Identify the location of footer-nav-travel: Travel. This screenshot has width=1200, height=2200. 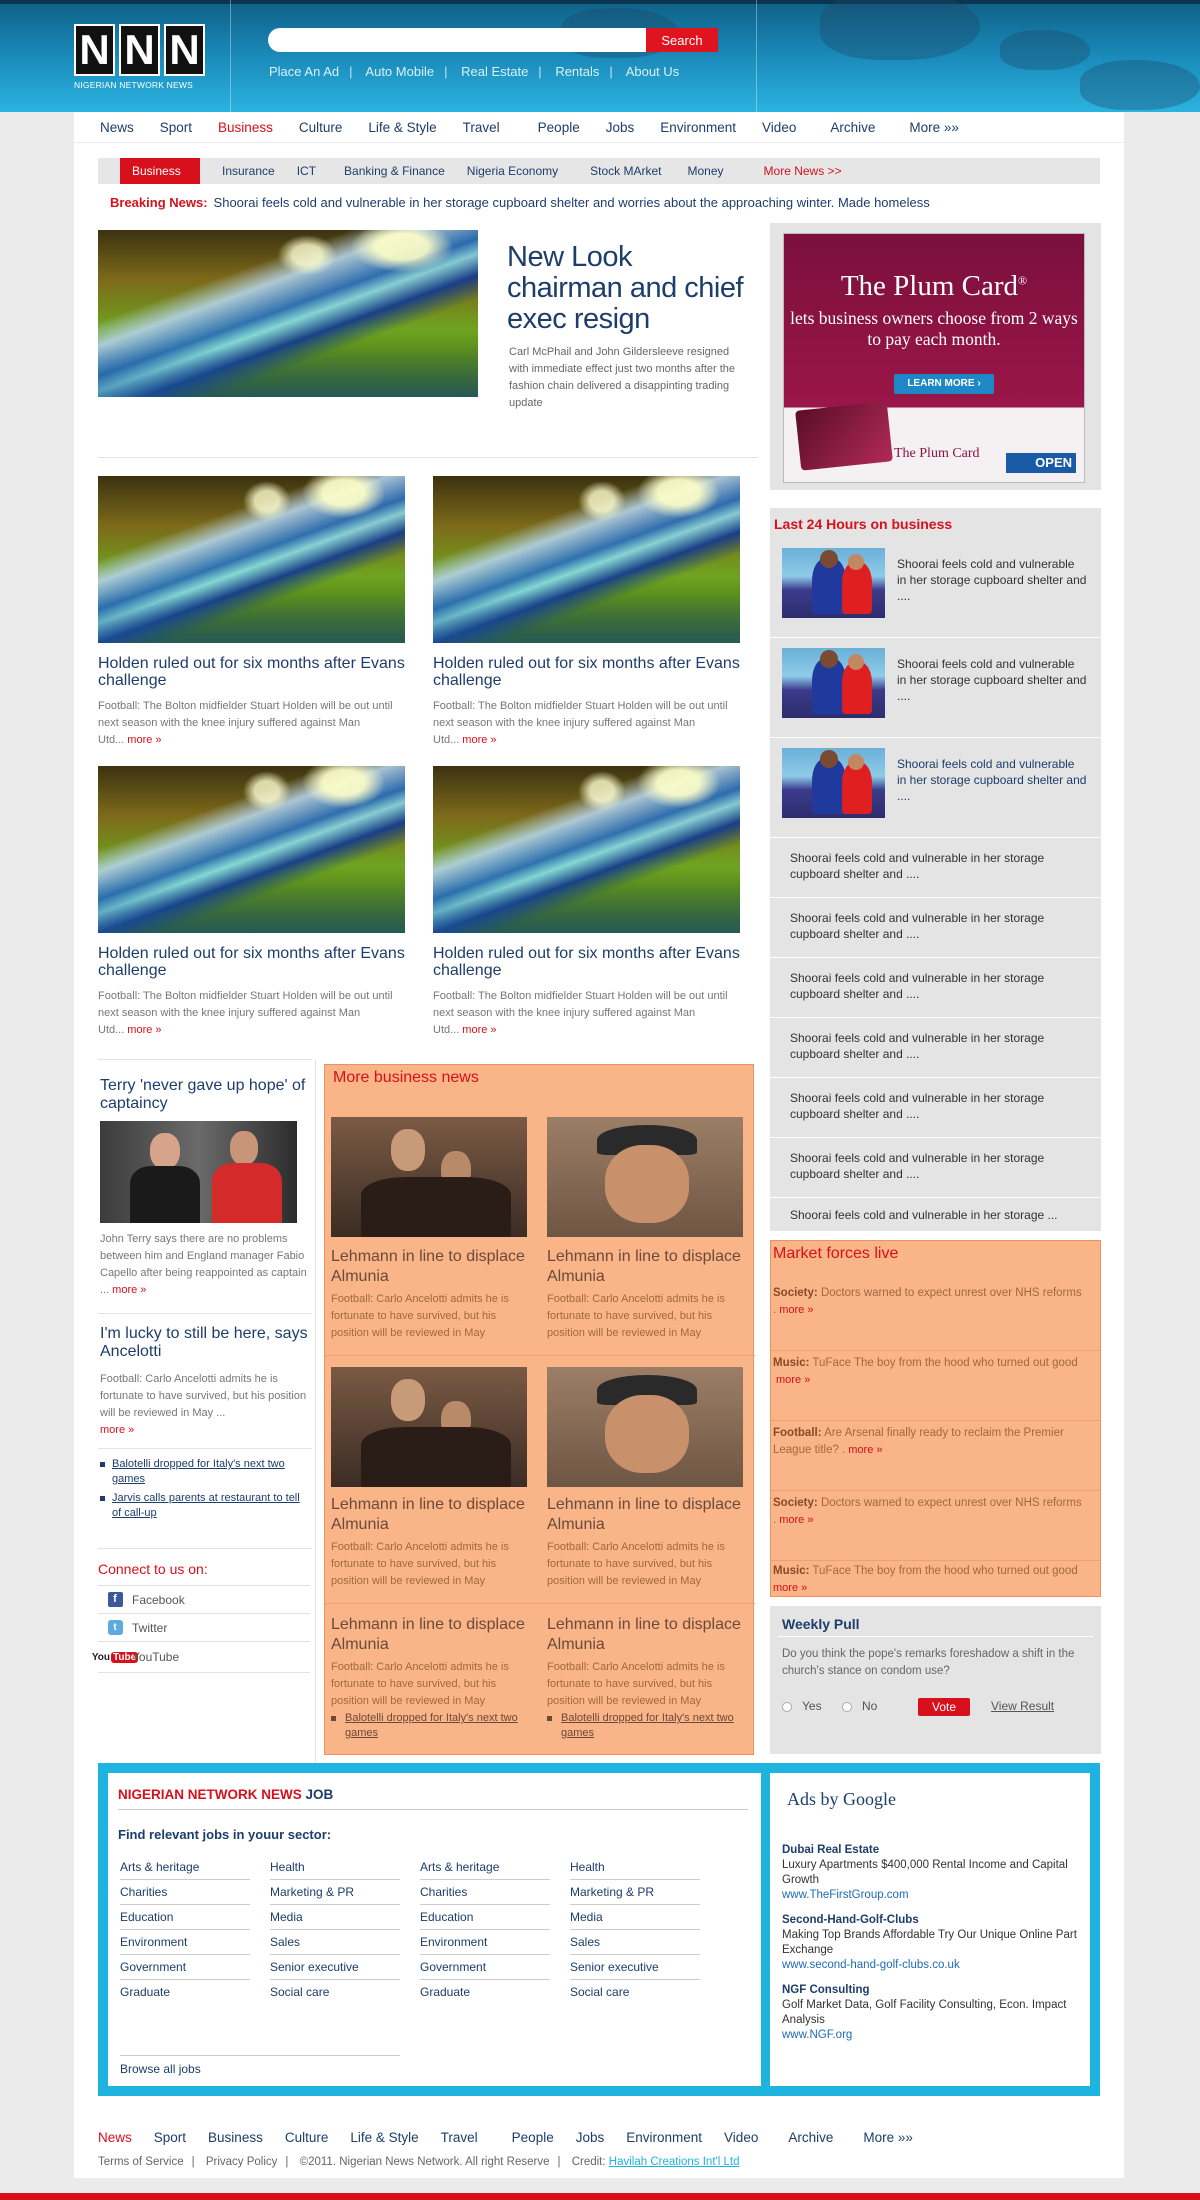
(459, 2137).